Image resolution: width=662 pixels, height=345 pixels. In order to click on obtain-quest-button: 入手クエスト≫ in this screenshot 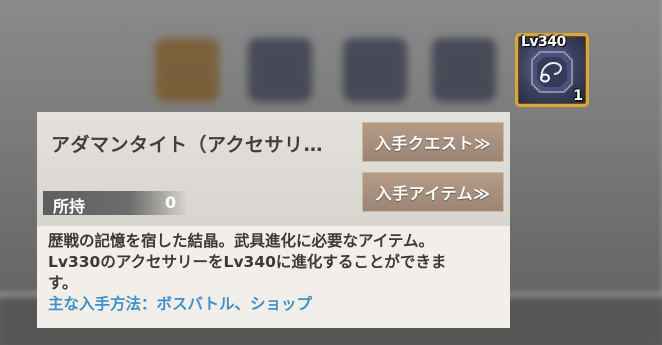, I will do `click(433, 142)`.